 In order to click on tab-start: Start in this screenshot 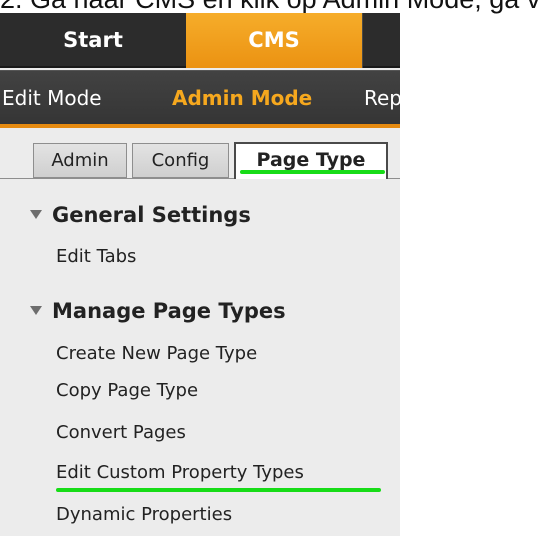, I will do `click(93, 40)`.